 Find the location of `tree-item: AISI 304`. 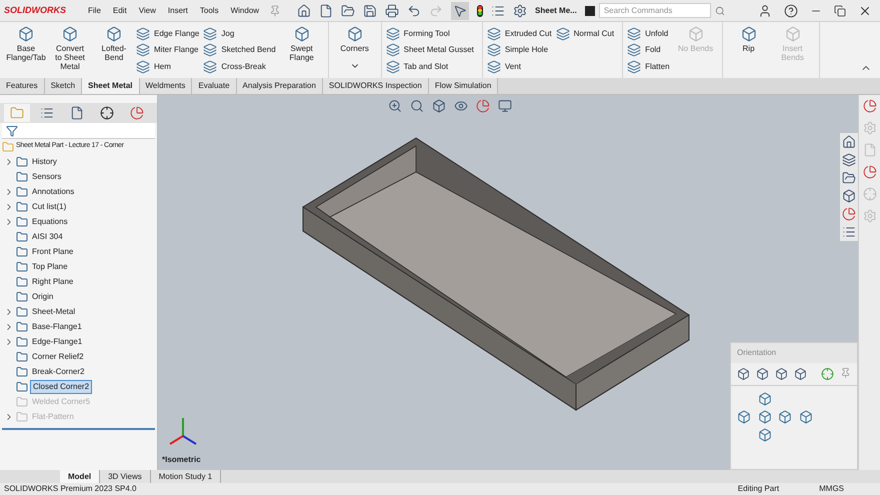

tree-item: AISI 304 is located at coordinates (47, 236).